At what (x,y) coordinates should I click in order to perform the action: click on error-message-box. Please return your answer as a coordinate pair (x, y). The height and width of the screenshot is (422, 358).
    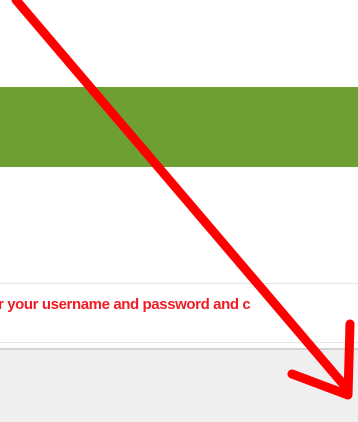
    Looking at the image, I should click on (179, 313).